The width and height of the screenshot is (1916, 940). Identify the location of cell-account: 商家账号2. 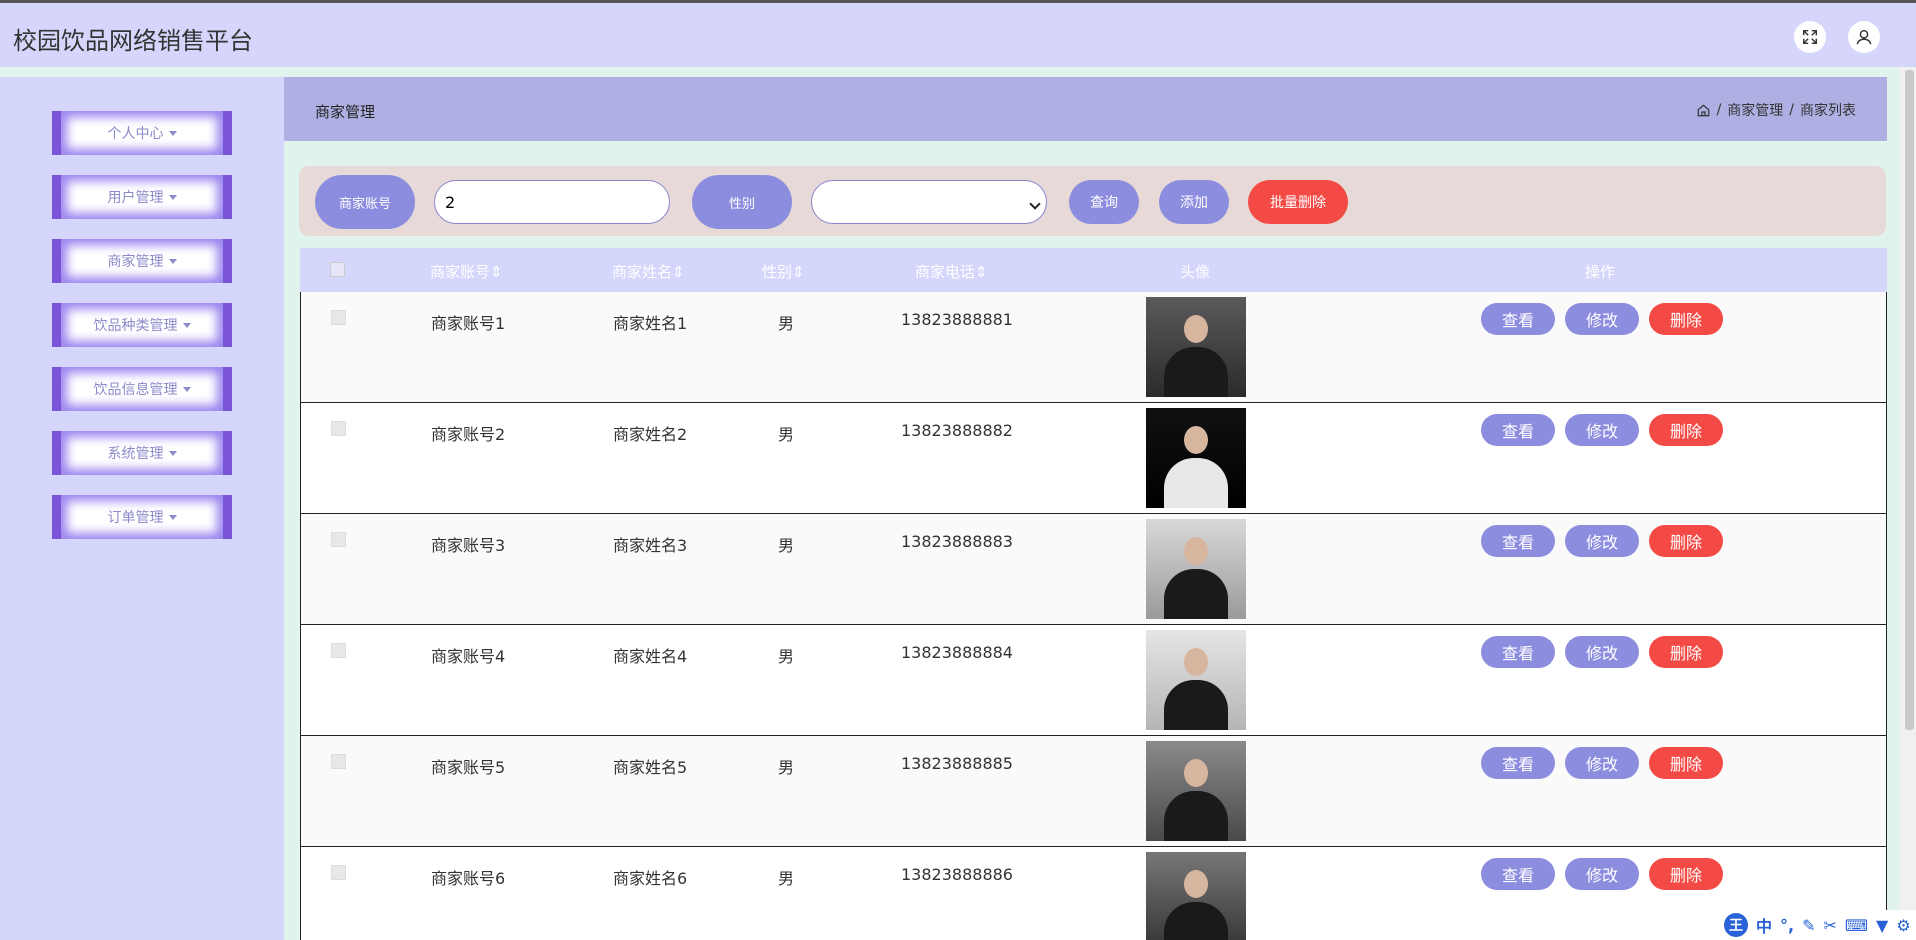
(468, 434).